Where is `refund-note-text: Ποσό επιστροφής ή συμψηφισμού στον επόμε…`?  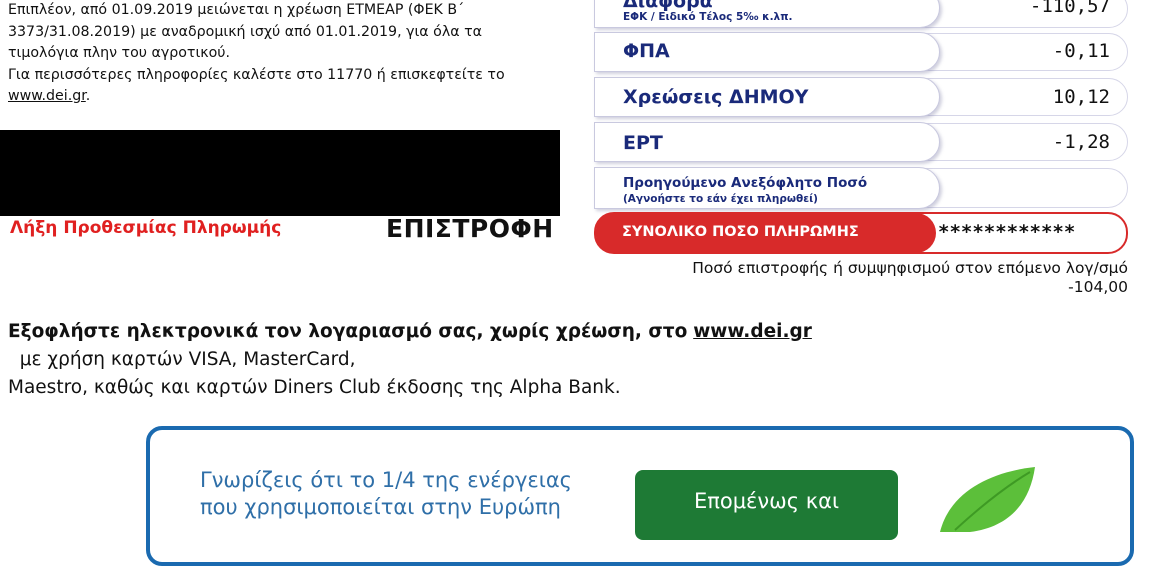 refund-note-text: Ποσό επιστροφής ή συμψηφισμού στον επόμε… is located at coordinates (910, 268).